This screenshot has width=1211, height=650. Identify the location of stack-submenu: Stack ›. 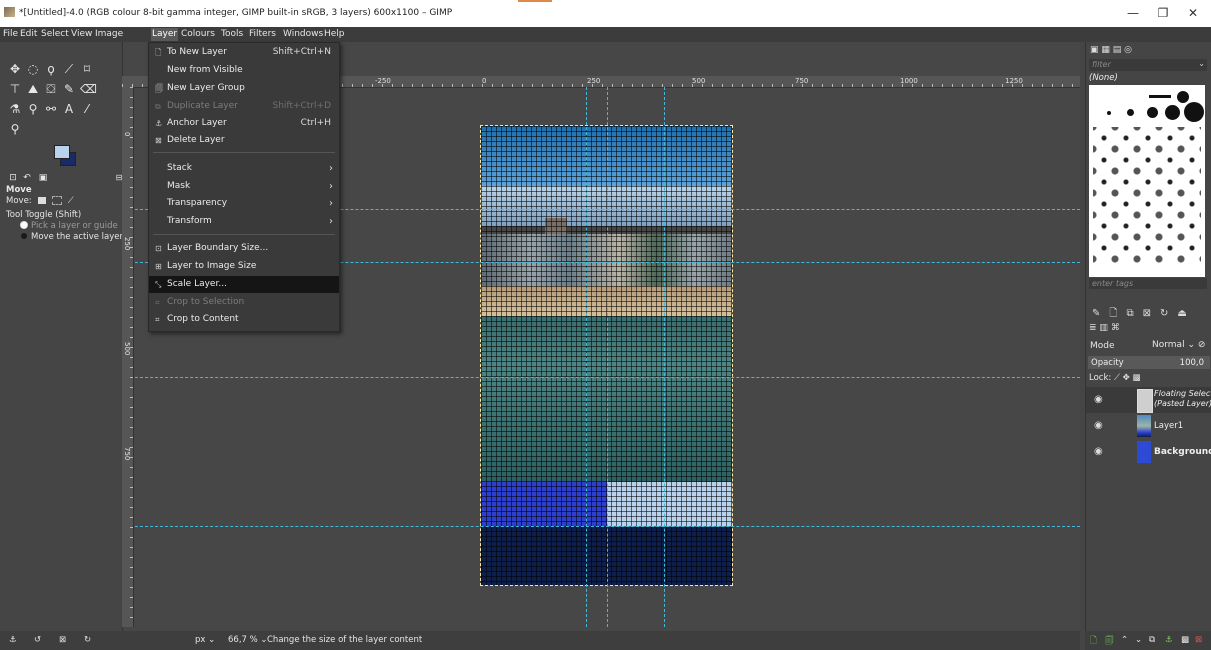
(244, 168).